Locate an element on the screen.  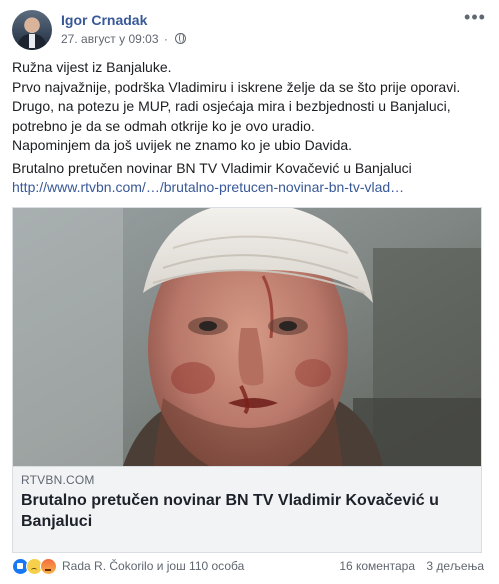
post-text-line: Ružna vijest iz Banjaluke. is located at coordinates (92, 67).